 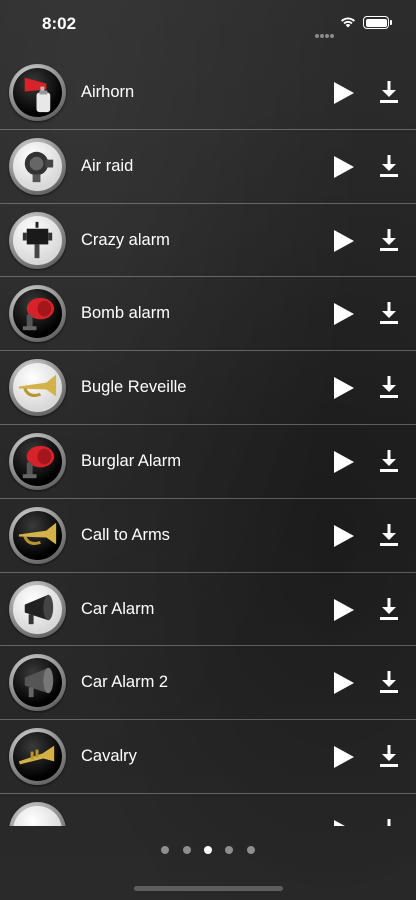 What do you see at coordinates (208, 388) in the screenshot?
I see `list-item: Bugle Reveille` at bounding box center [208, 388].